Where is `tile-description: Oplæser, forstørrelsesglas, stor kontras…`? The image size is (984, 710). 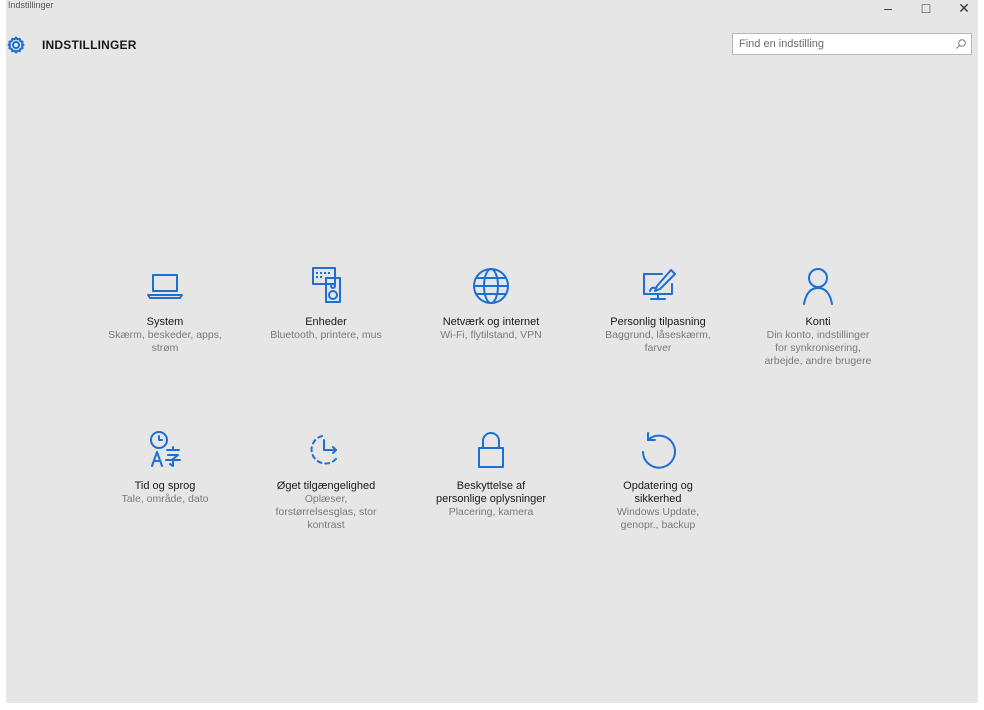 tile-description: Oplæser, forstørrelsesglas, stor kontras… is located at coordinates (326, 512).